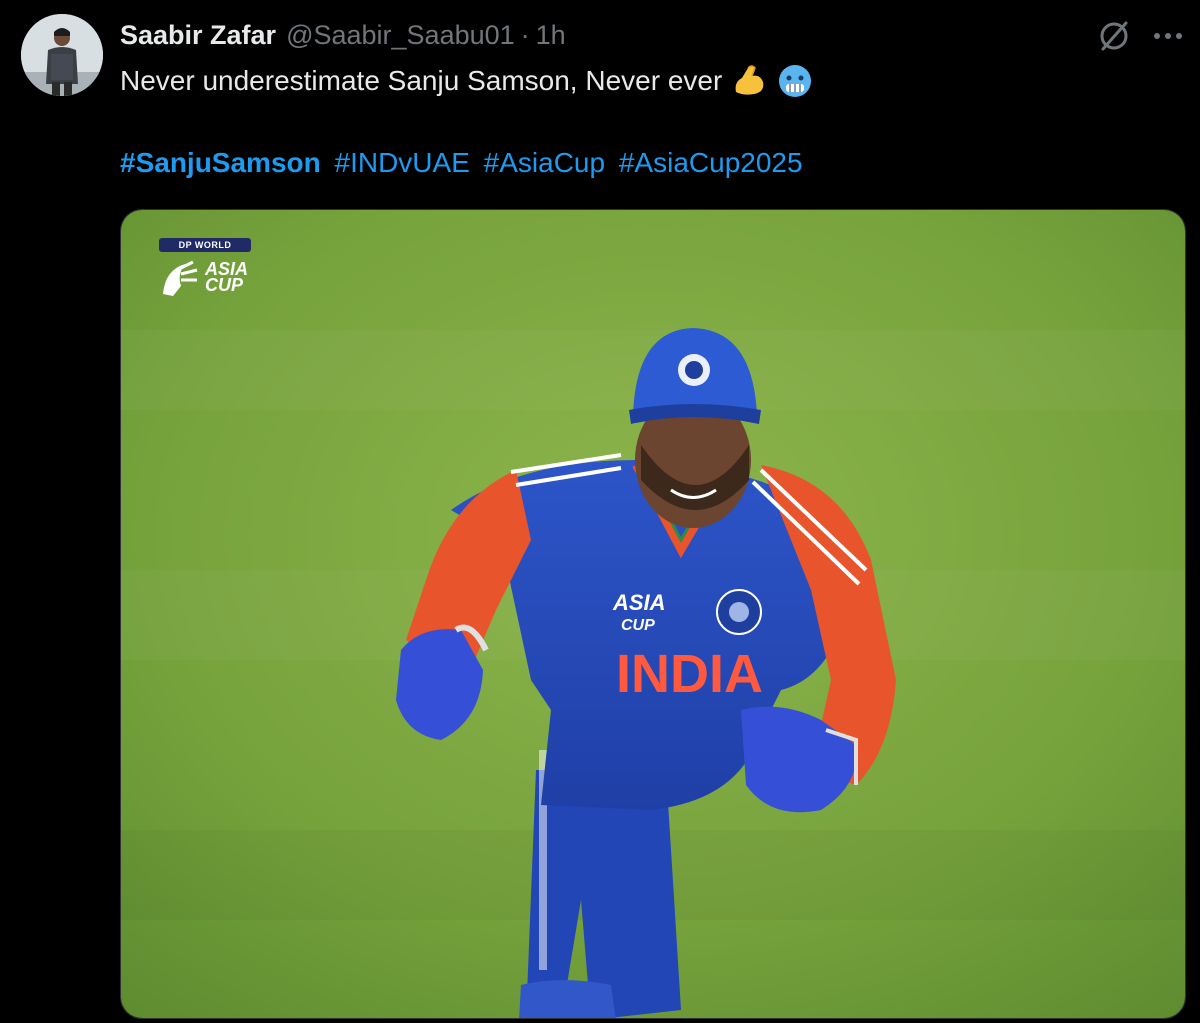  Describe the element at coordinates (1114, 36) in the screenshot. I see `grok-icon` at that location.